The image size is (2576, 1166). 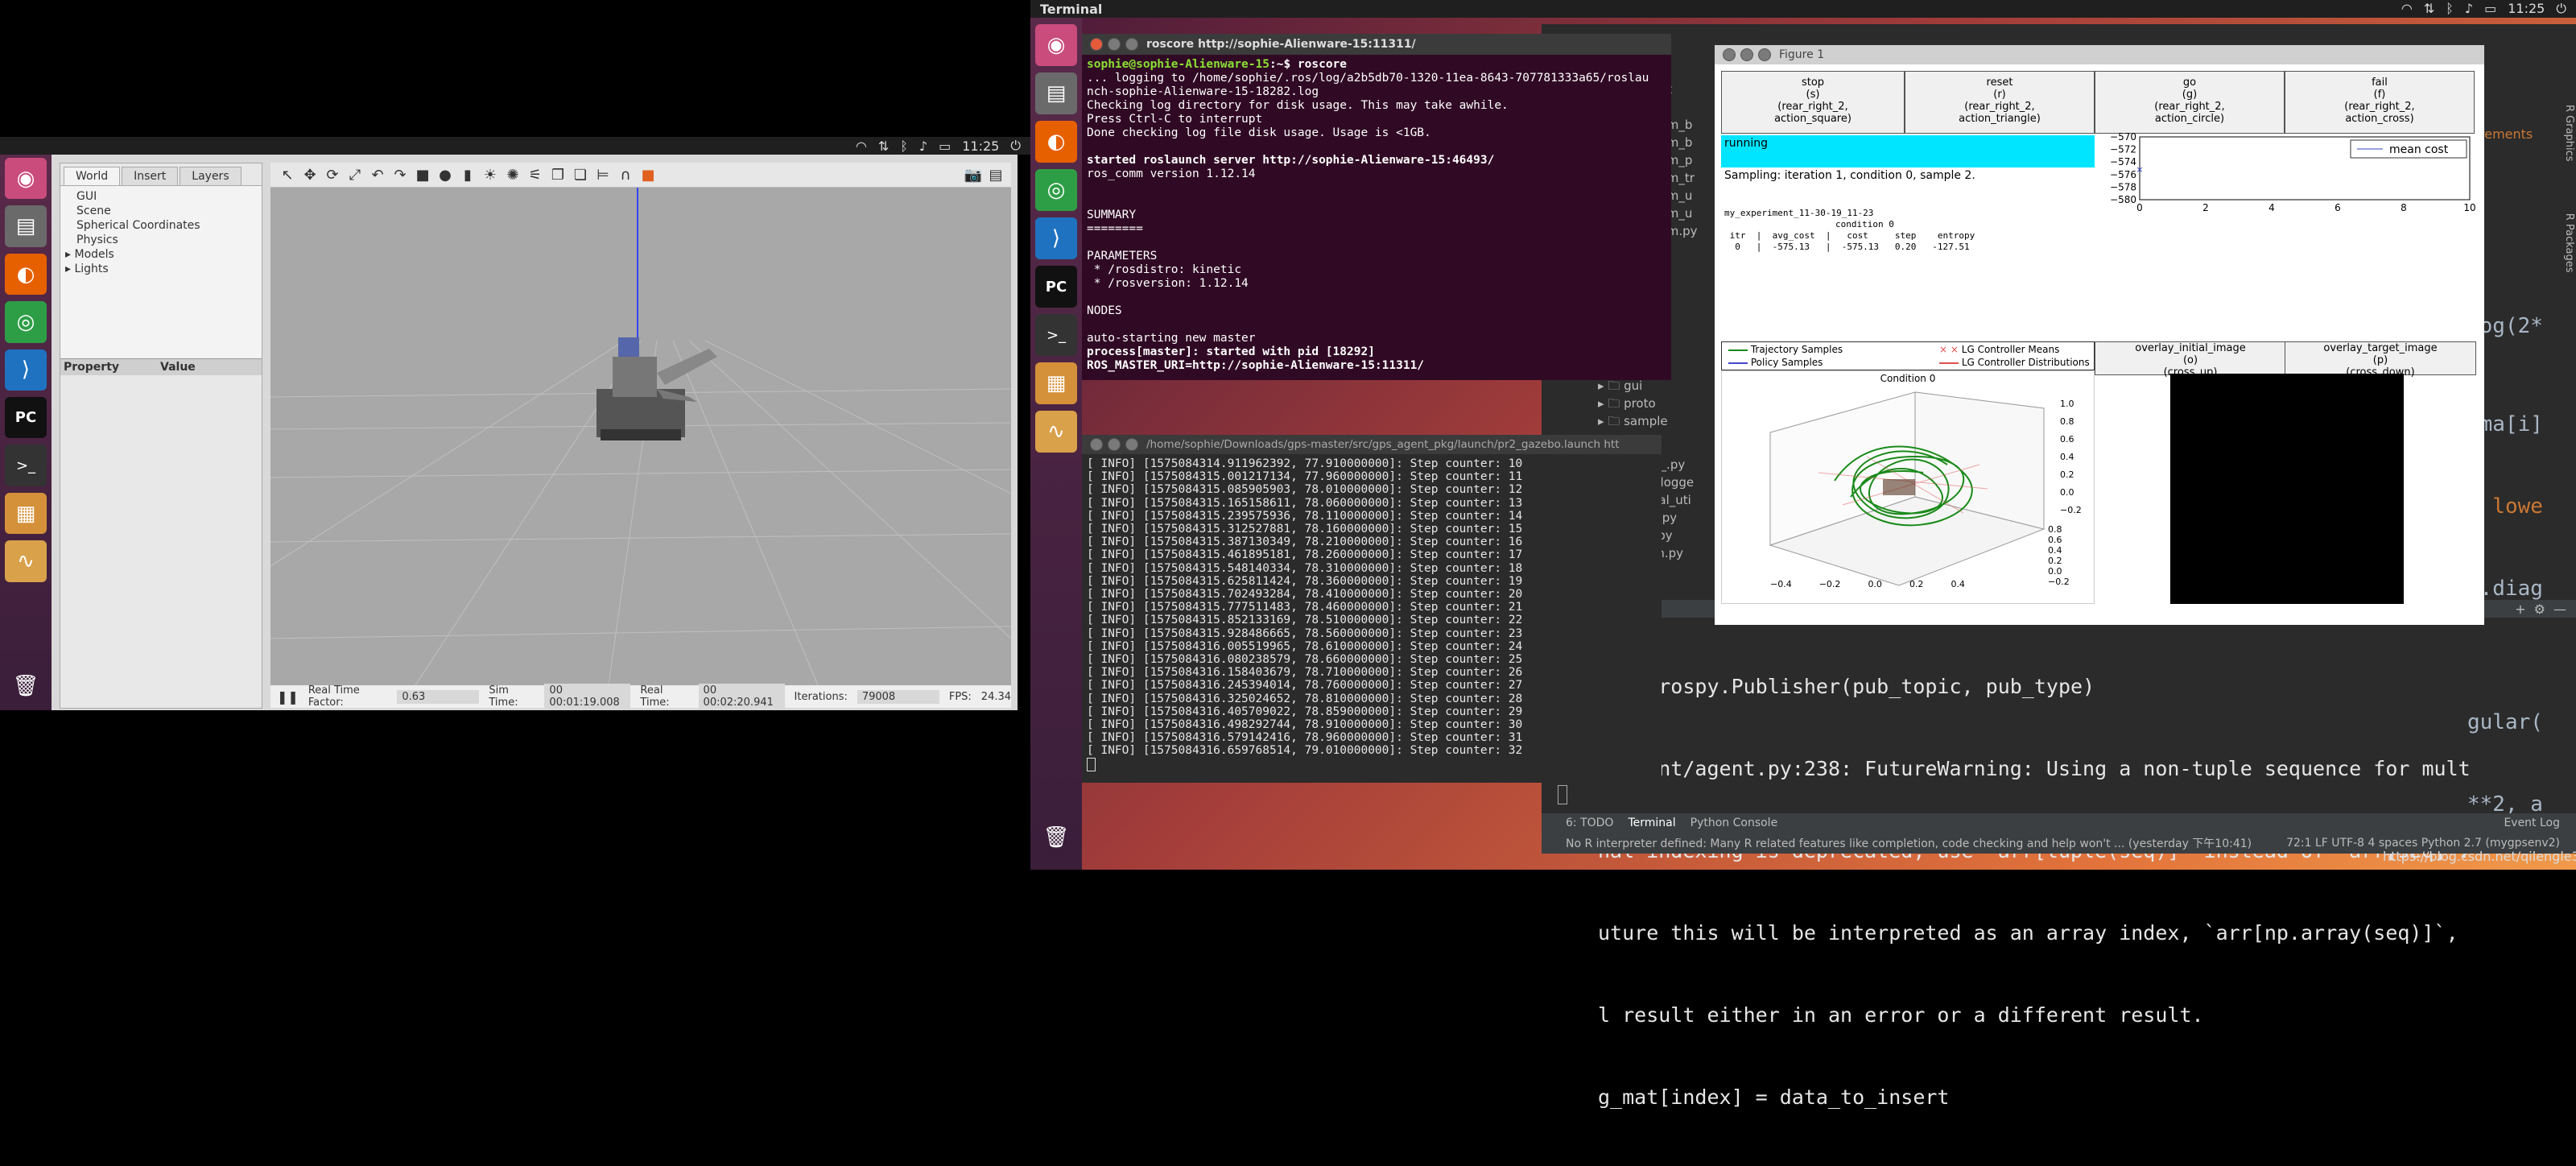 What do you see at coordinates (2099, 54) in the screenshot?
I see `figure-titlebar: Figure 1` at bounding box center [2099, 54].